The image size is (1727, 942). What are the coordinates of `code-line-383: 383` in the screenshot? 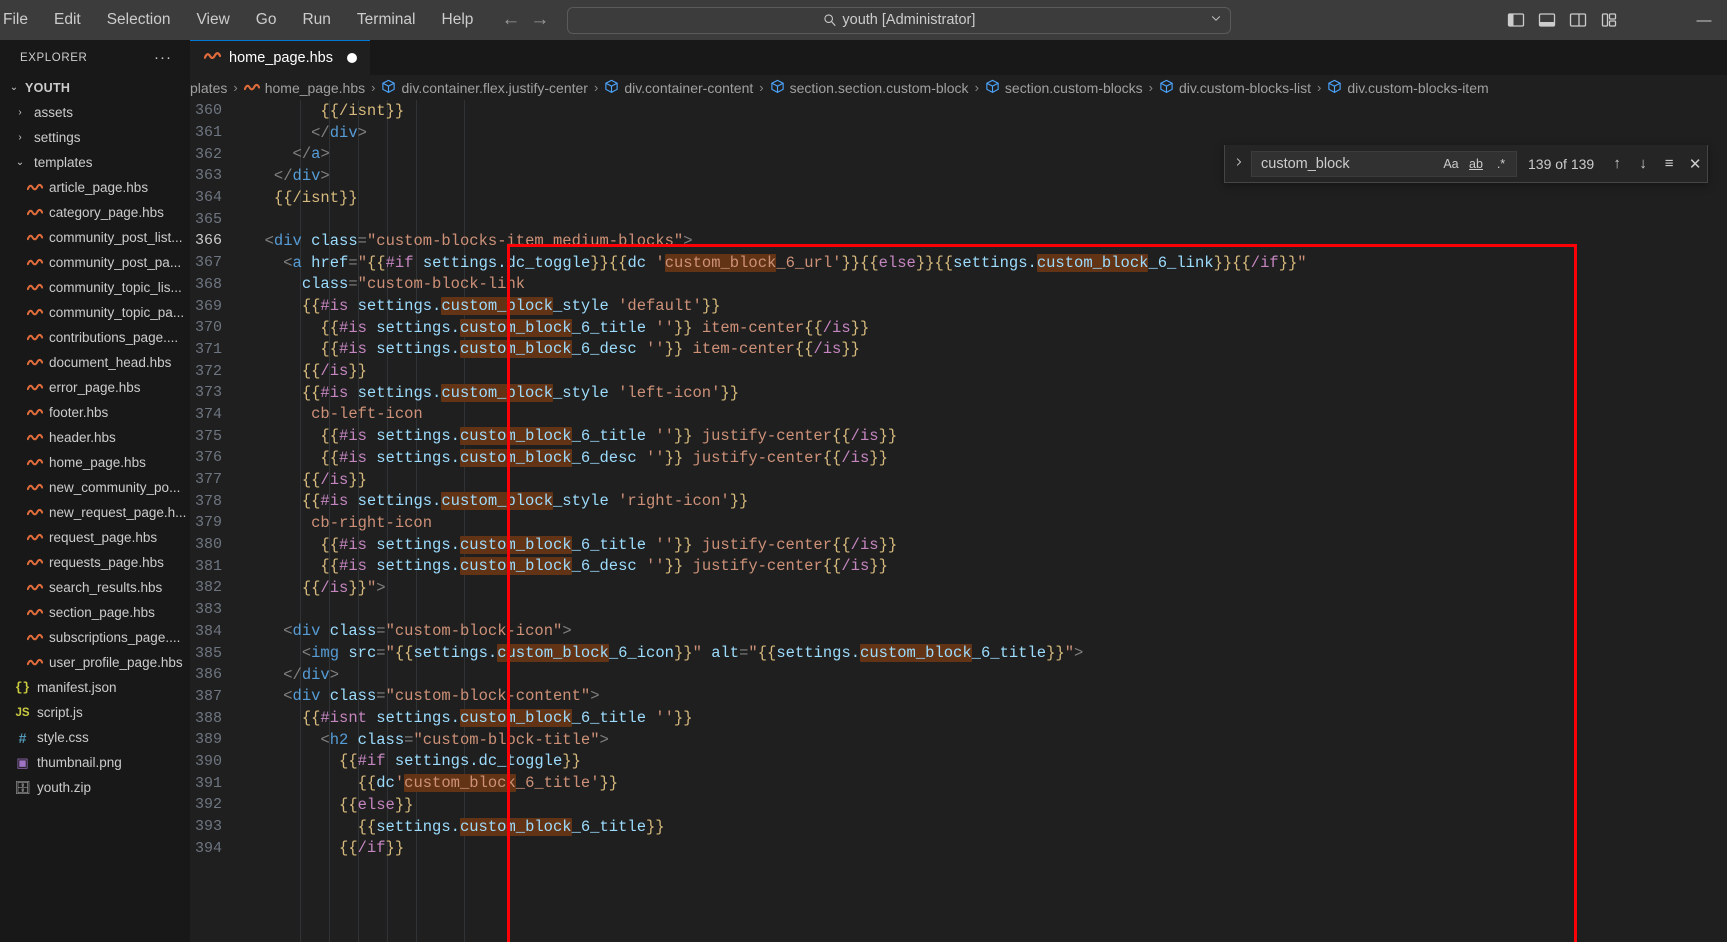 It's located at (958, 610).